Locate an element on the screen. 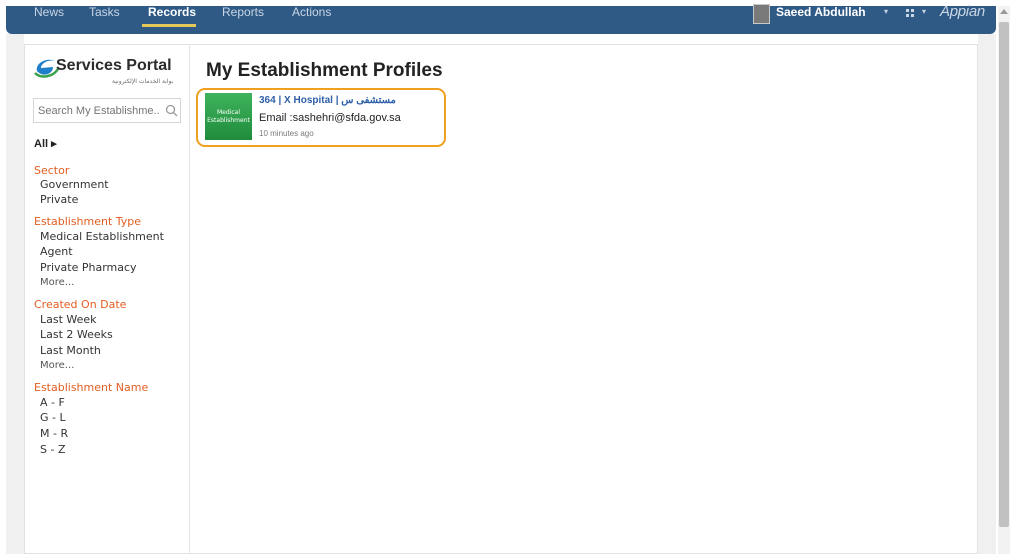  facet-title-created-on-date: Created On Date is located at coordinates (80, 304).